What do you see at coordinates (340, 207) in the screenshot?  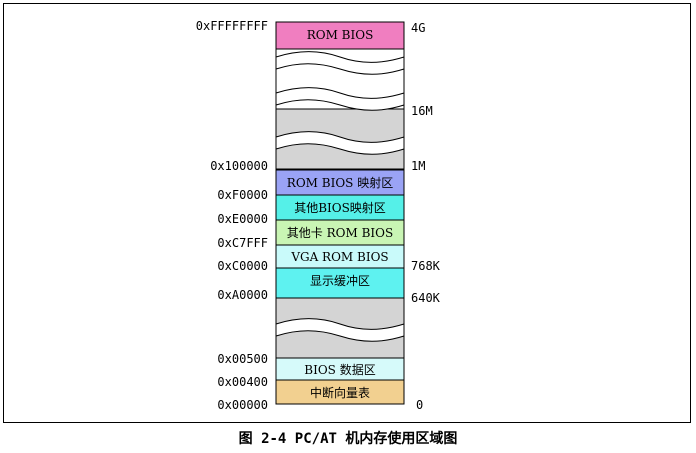 I see `block-label-other-bios-shadow: 其他BIOS映射区` at bounding box center [340, 207].